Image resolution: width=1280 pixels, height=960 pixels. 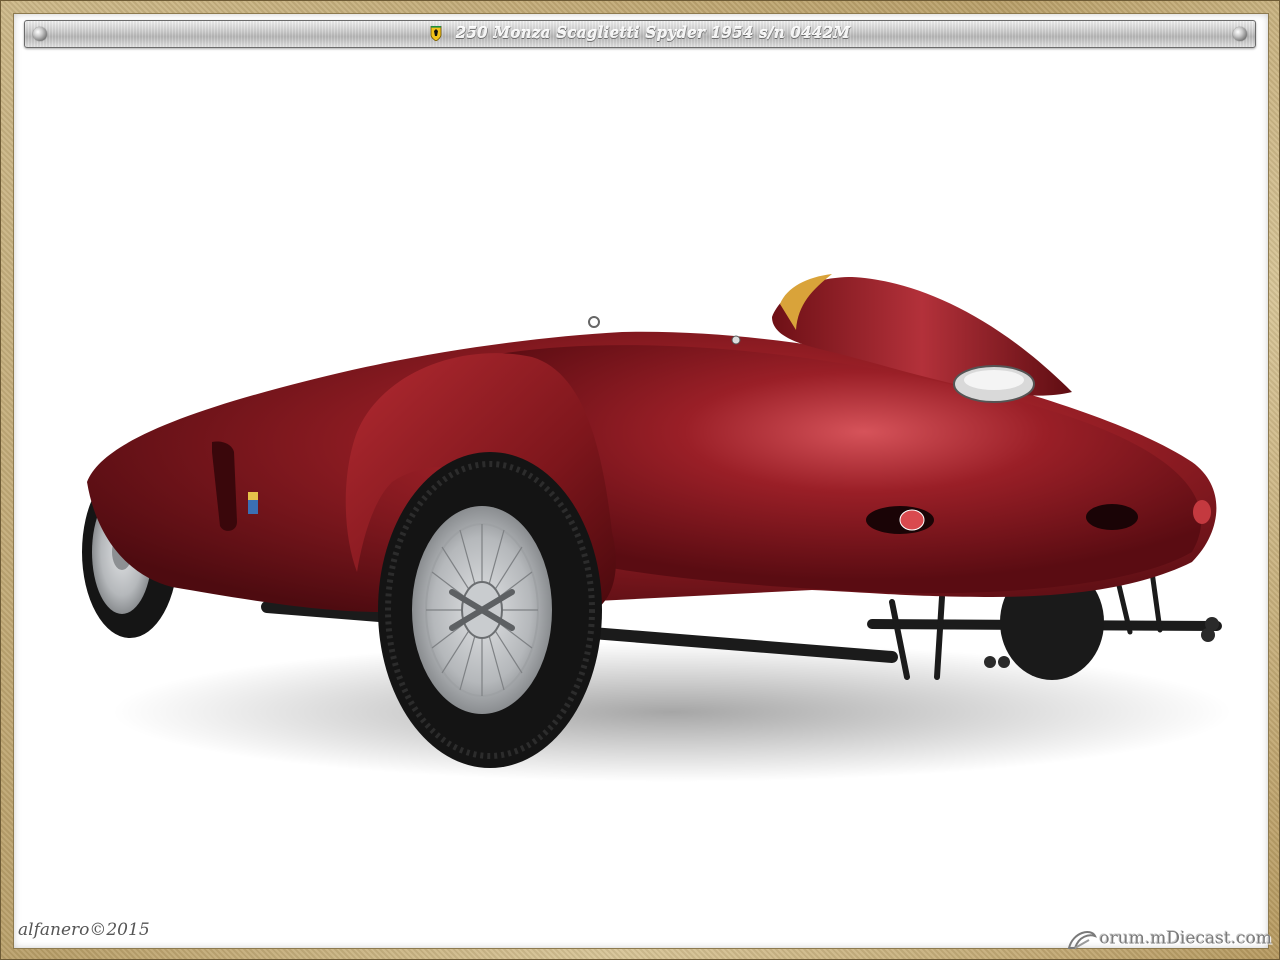 I want to click on mirror, so click(x=594, y=322).